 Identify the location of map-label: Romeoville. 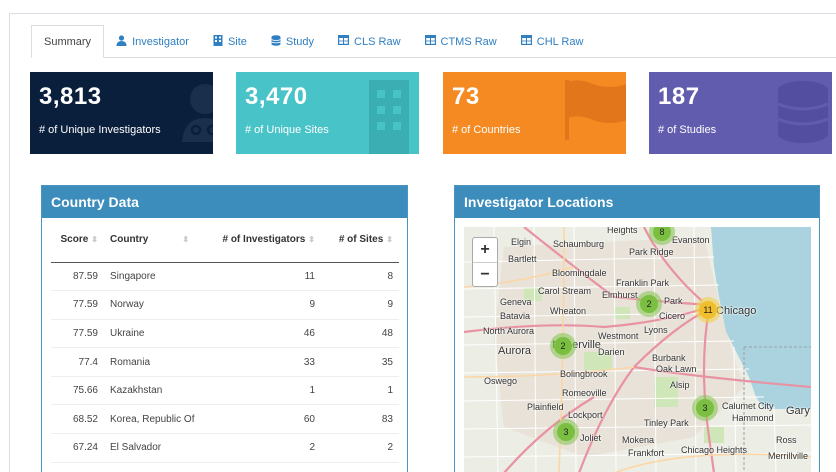
(584, 393).